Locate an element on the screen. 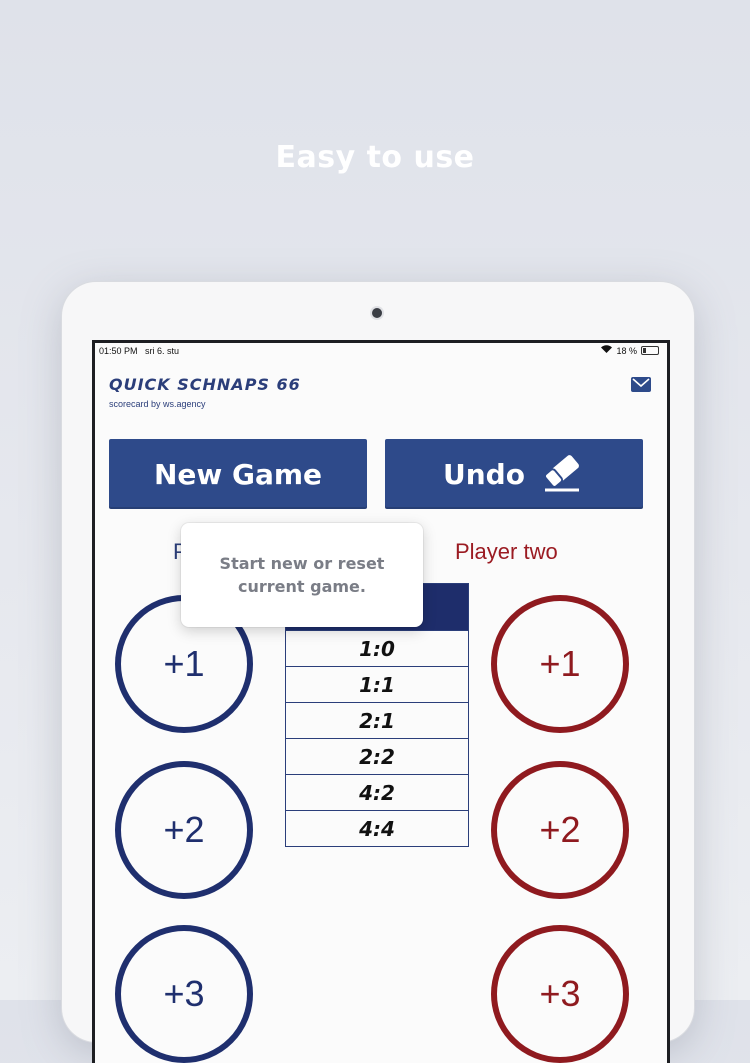 The height and width of the screenshot is (1063, 750). eraser-icon is located at coordinates (562, 474).